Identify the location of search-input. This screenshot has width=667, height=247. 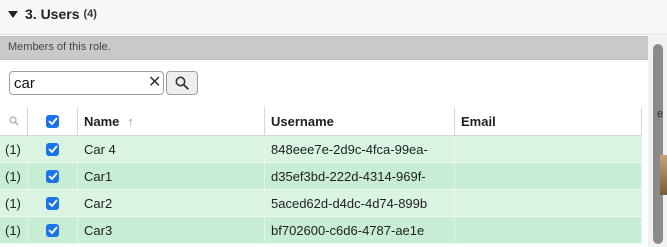
(76, 83).